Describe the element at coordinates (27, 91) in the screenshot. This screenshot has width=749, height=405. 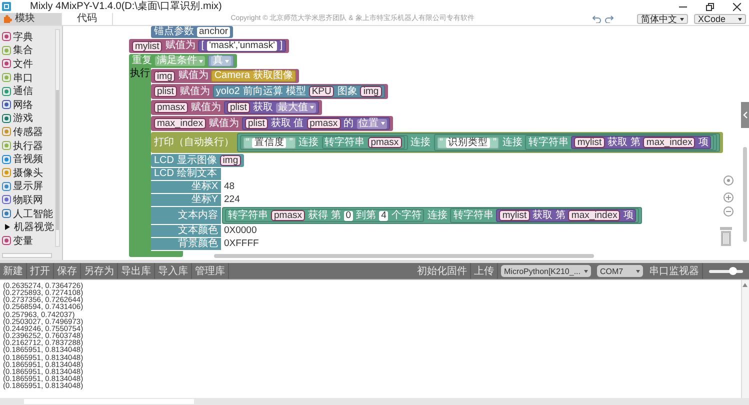
I see `sidebar-item: 通信` at that location.